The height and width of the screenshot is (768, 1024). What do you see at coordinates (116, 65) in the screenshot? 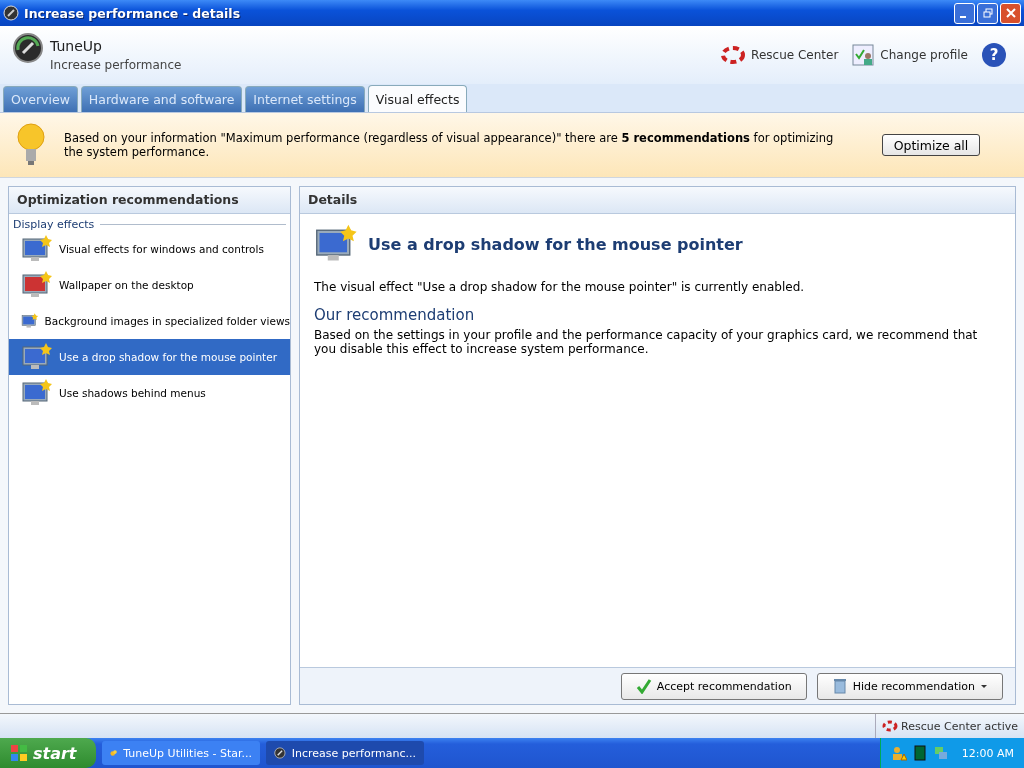
I see `app-subtitle: Increase performance` at bounding box center [116, 65].